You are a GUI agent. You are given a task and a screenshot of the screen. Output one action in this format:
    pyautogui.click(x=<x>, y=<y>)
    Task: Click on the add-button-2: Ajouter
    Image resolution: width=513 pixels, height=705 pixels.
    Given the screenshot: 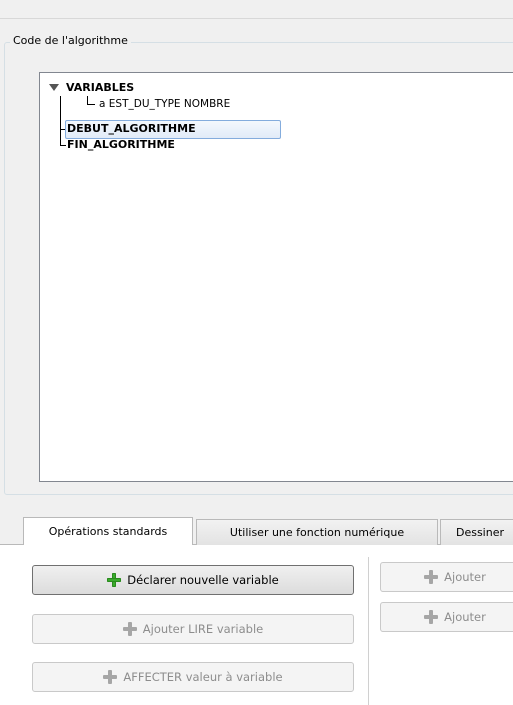 What is the action you would take?
    pyautogui.click(x=446, y=617)
    